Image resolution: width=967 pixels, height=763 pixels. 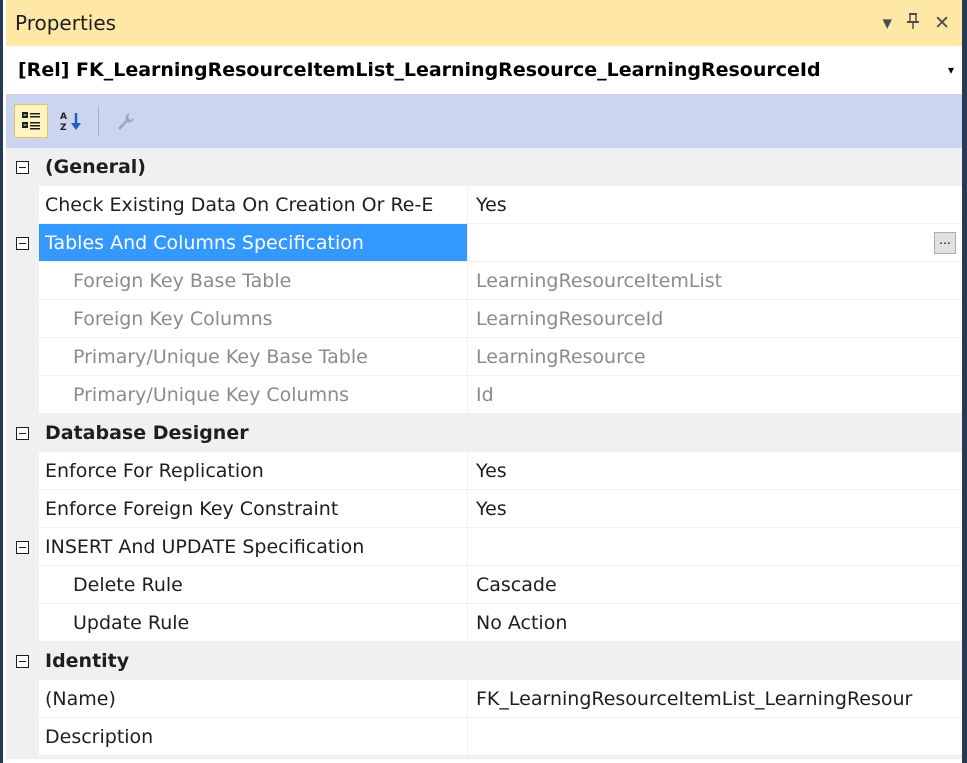 What do you see at coordinates (913, 23) in the screenshot?
I see `pin-icon` at bounding box center [913, 23].